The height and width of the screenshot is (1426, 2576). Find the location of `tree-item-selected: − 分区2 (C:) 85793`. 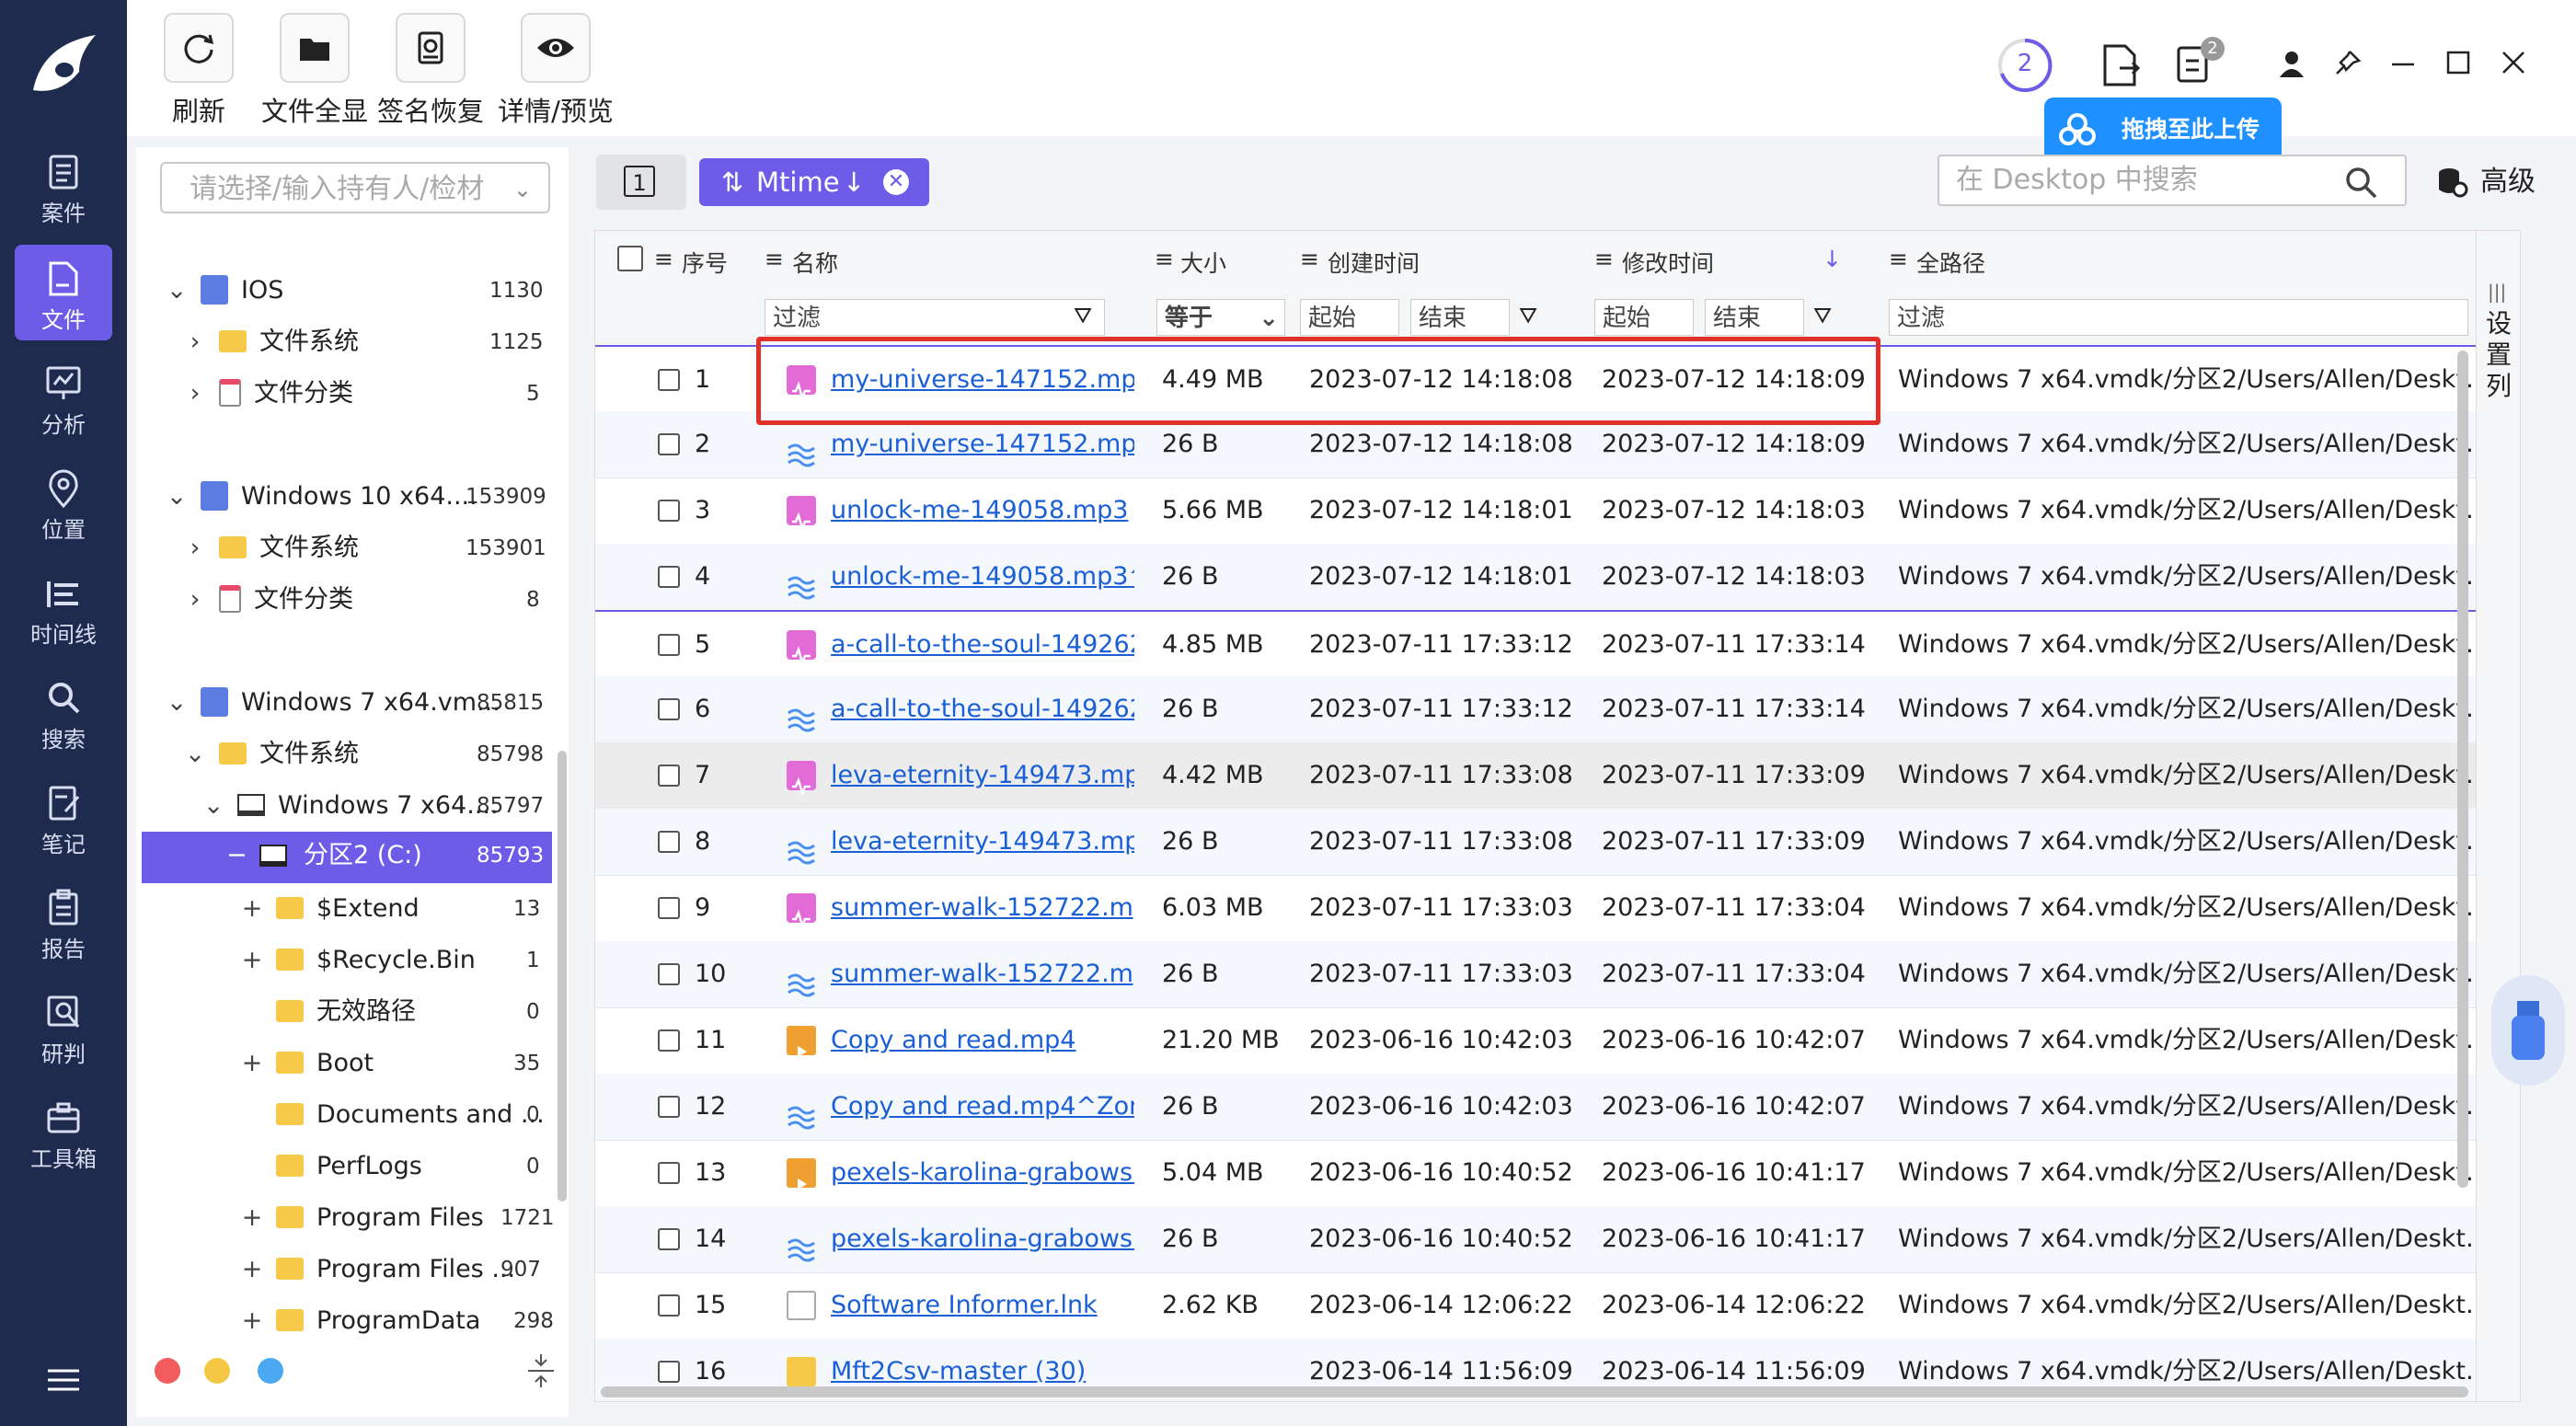

tree-item-selected: − 分区2 (C:) 85793 is located at coordinates (347, 857).